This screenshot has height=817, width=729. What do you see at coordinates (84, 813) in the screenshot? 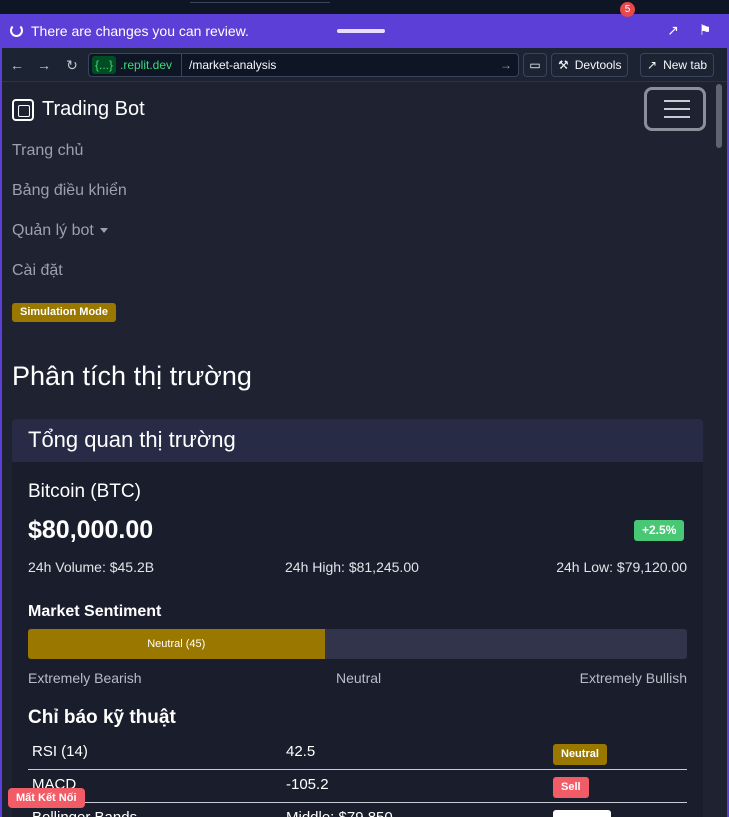
I see `indicator-name: Bollinger Bands` at bounding box center [84, 813].